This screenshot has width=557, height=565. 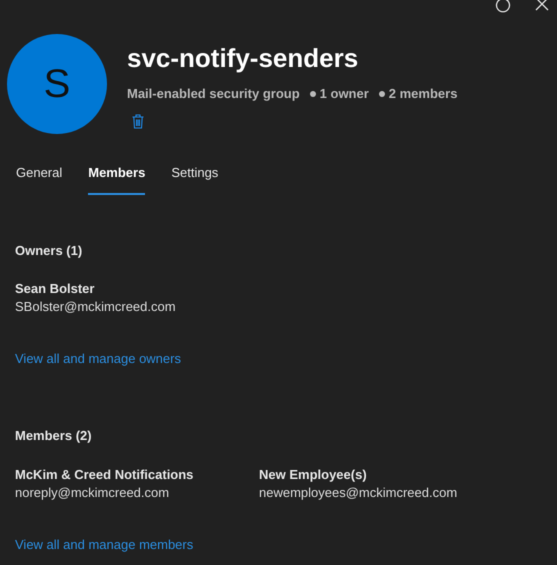 I want to click on person-name: Sean Bolster, so click(x=54, y=289).